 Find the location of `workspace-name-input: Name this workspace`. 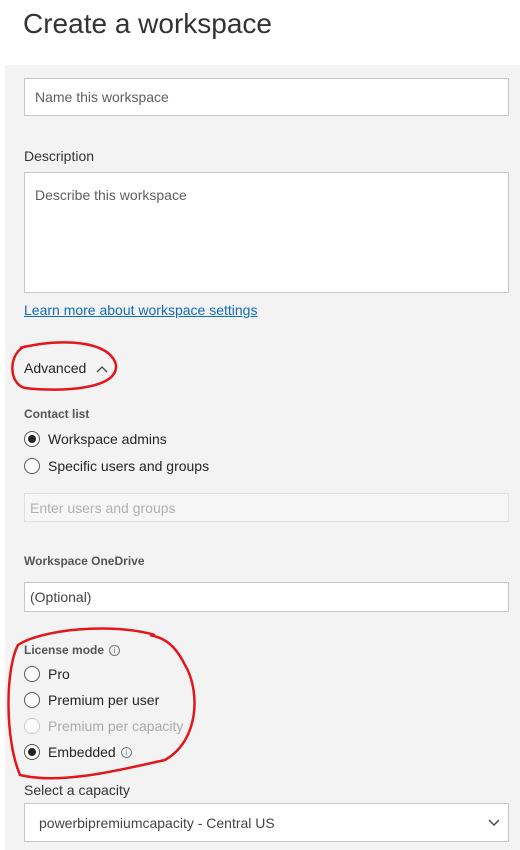

workspace-name-input: Name this workspace is located at coordinates (266, 97).